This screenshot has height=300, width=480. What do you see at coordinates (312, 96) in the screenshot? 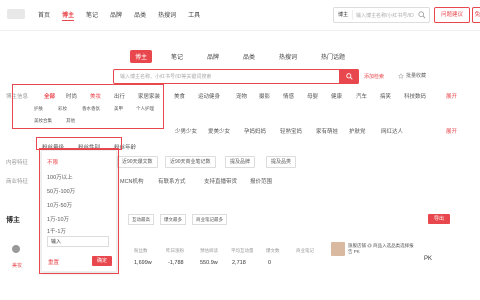
I see `category-baby: 母婴` at bounding box center [312, 96].